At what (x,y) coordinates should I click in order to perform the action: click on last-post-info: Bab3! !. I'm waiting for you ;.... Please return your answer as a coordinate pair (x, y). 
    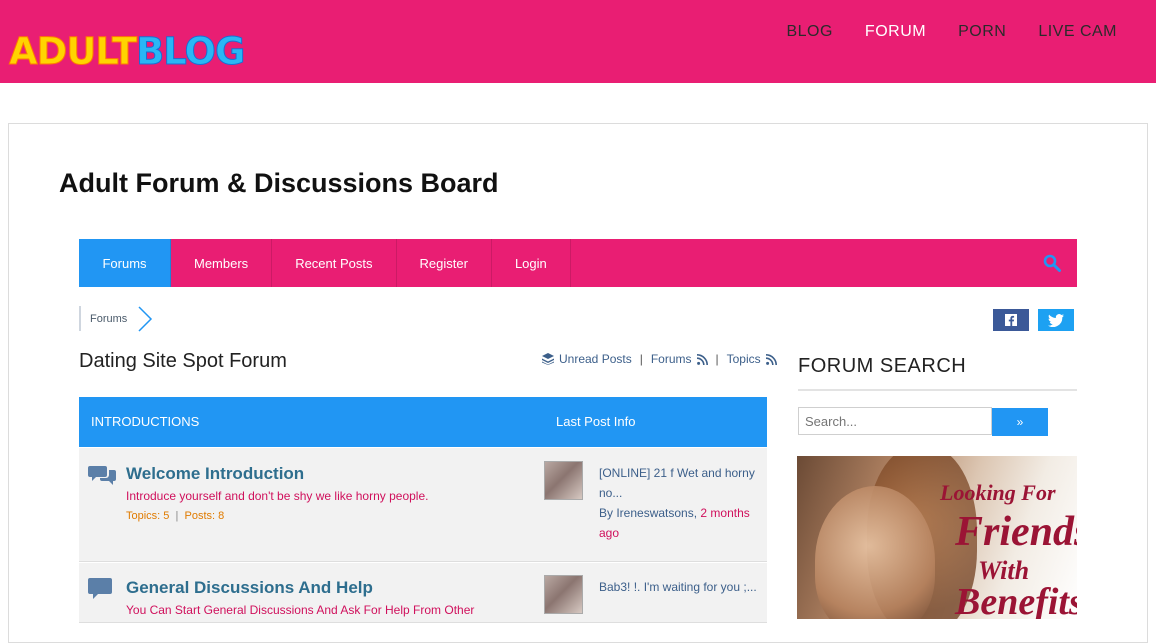
    Looking at the image, I should click on (679, 587).